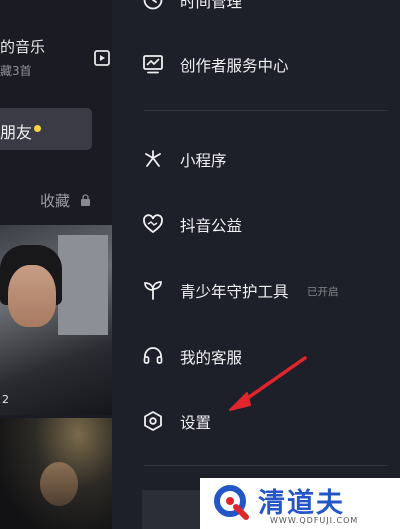 The image size is (400, 529). I want to click on watermark-logo: 清道夫 WWW.QDFUJI.COM, so click(300, 503).